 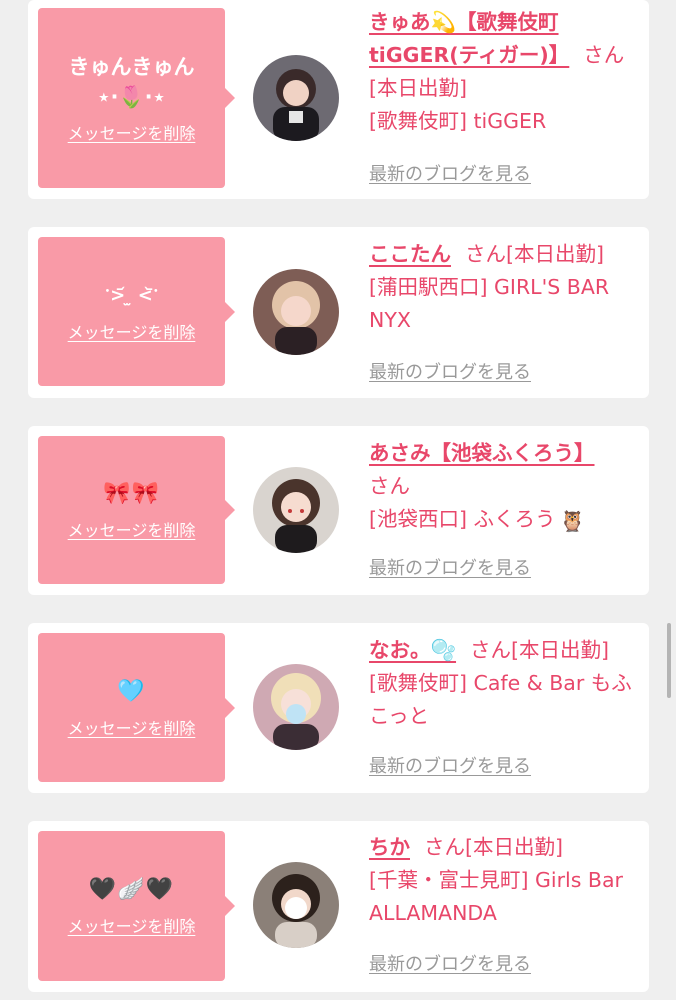 What do you see at coordinates (482, 453) in the screenshot?
I see `cast-name-link: あさみ【池袋ふくろう】` at bounding box center [482, 453].